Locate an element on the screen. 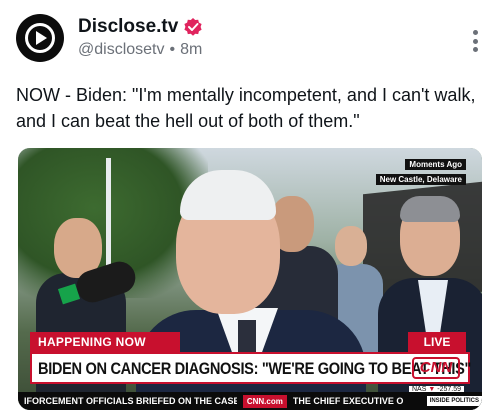 This screenshot has width=500, height=420. ticker-show-tag: INSIDE POLITICS is located at coordinates (454, 401).